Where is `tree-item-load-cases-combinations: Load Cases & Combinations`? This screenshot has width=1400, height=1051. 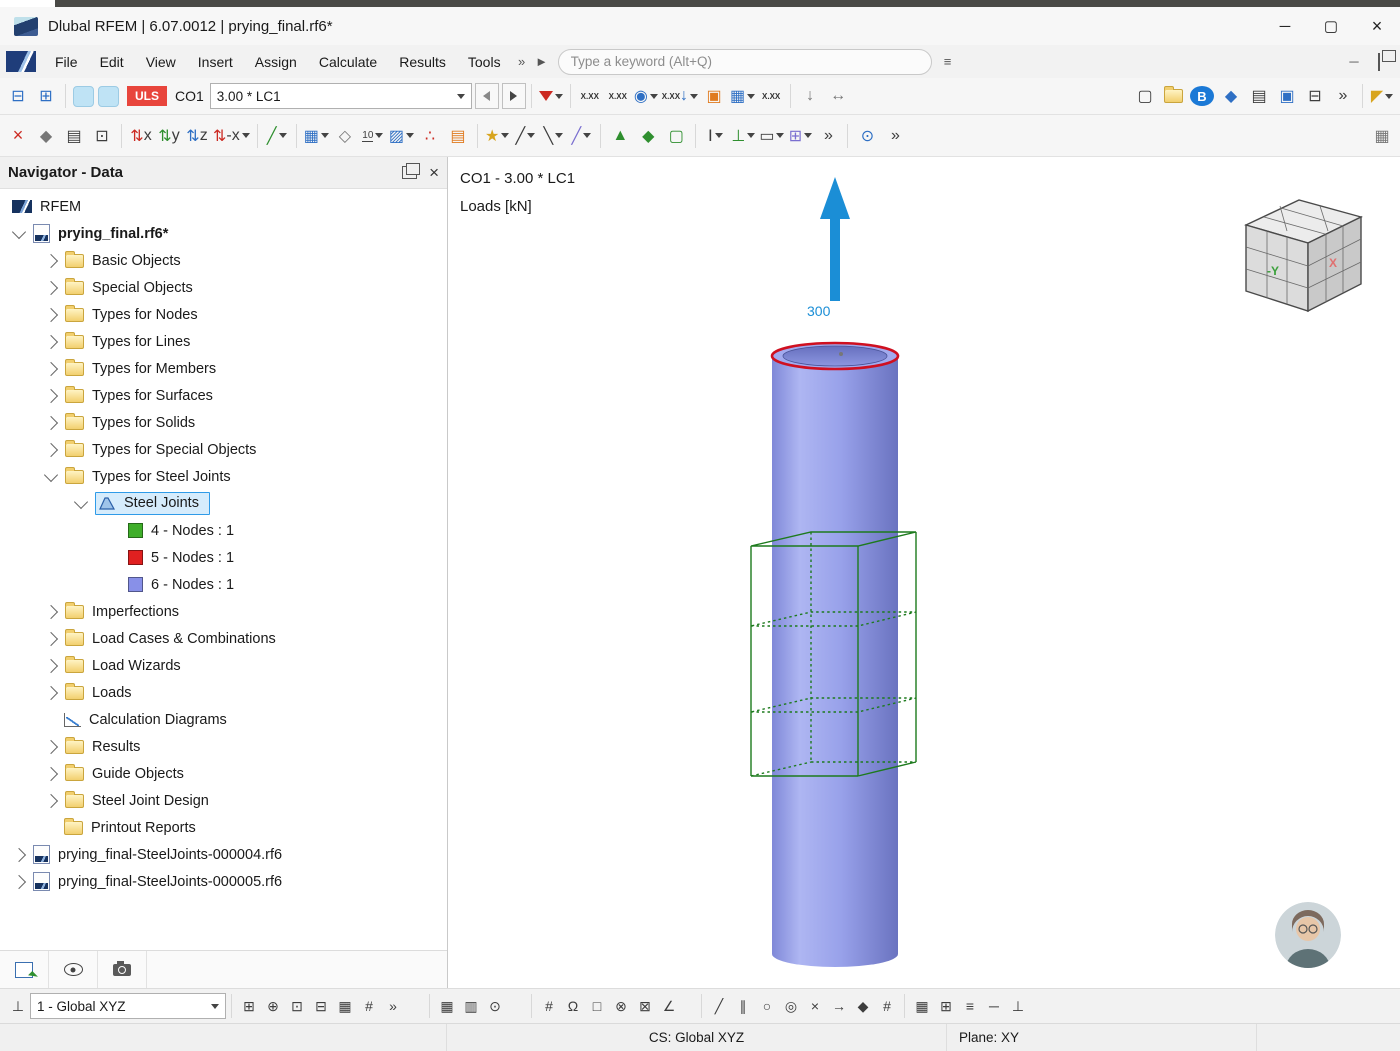
tree-item-load-cases-combinations: Load Cases & Combinations is located at coordinates (223, 638).